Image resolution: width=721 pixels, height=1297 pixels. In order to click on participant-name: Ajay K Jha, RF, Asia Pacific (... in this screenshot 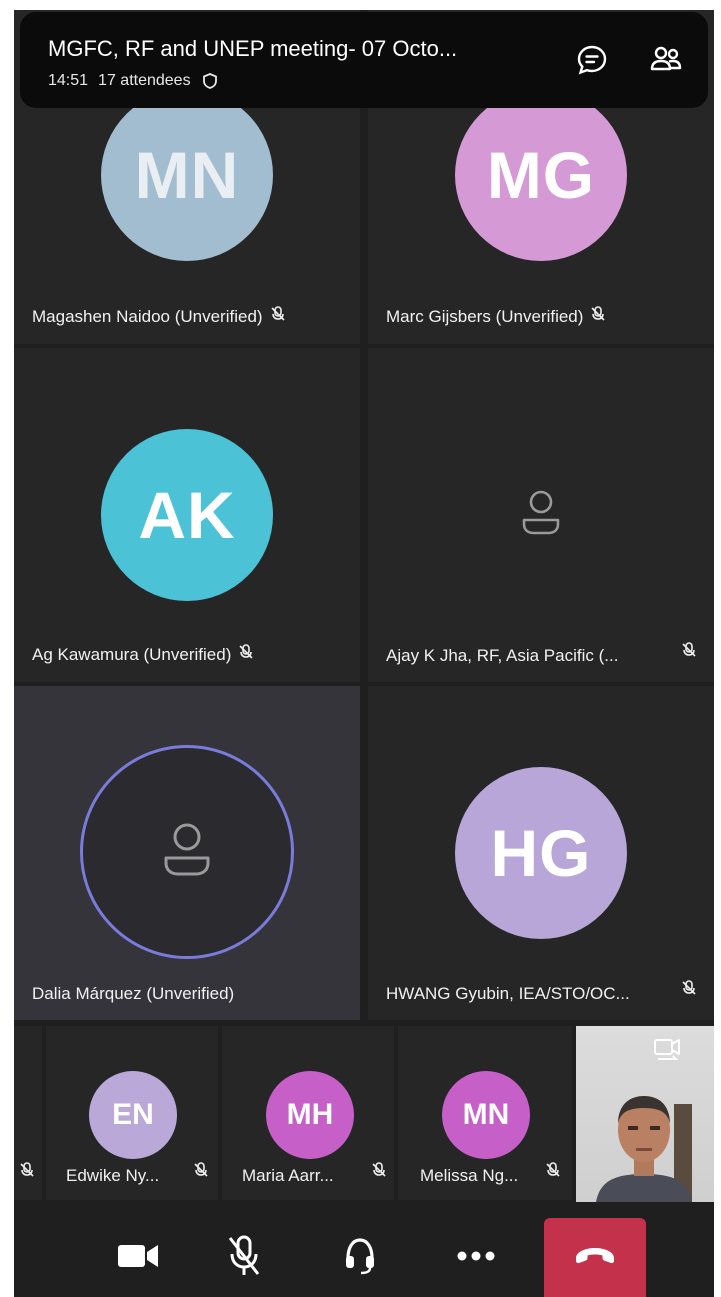, I will do `click(502, 656)`.